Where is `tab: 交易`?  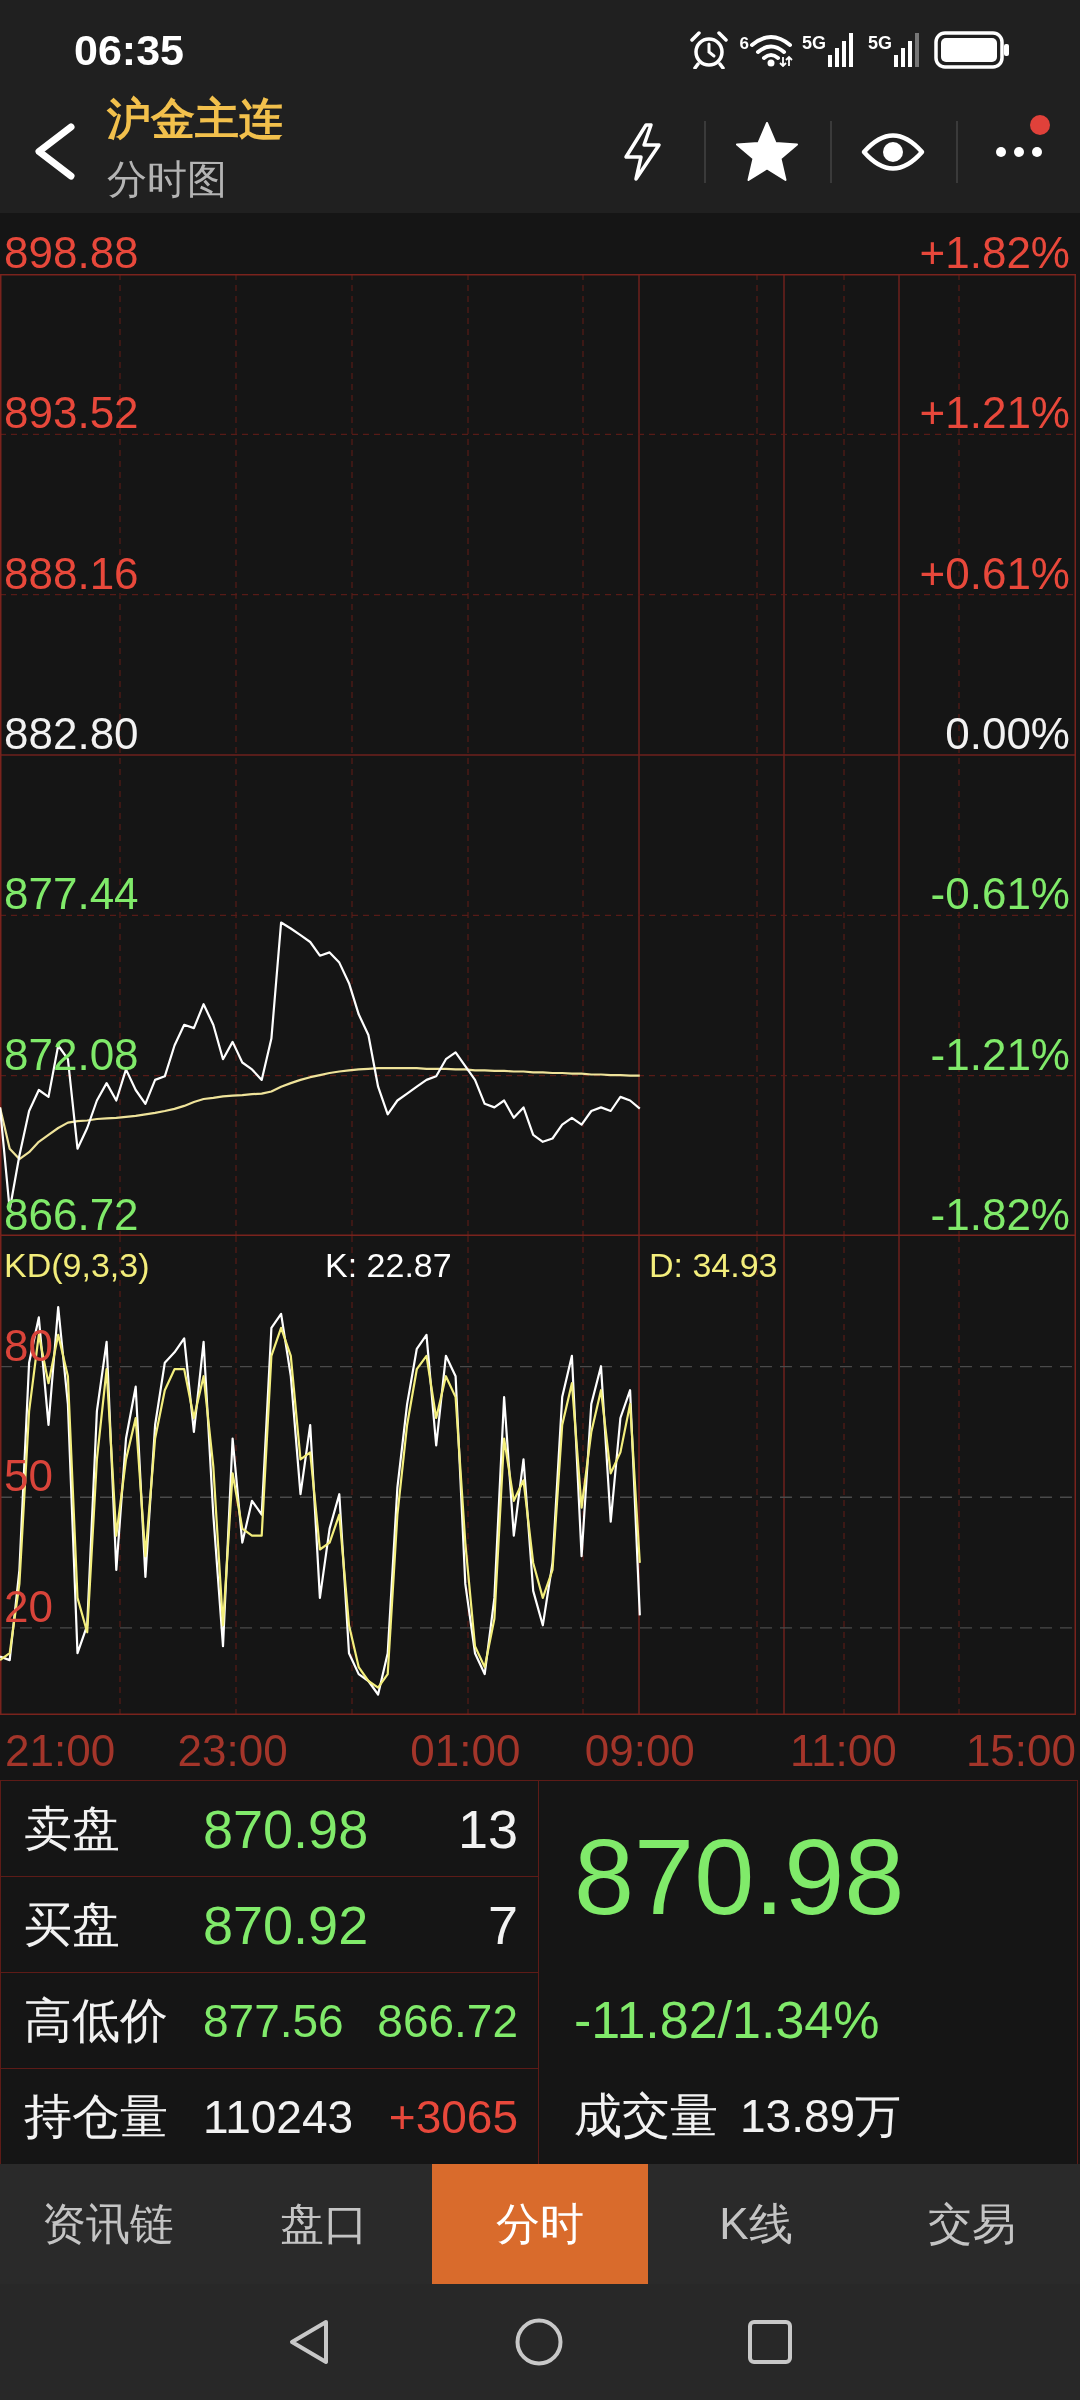
tab: 交易 is located at coordinates (972, 2224).